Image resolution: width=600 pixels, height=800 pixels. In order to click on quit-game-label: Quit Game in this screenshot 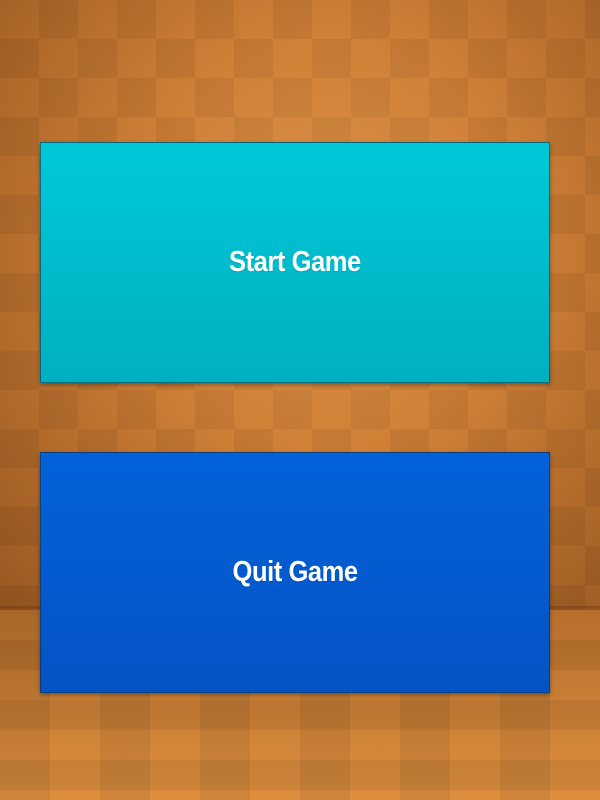, I will do `click(295, 572)`.